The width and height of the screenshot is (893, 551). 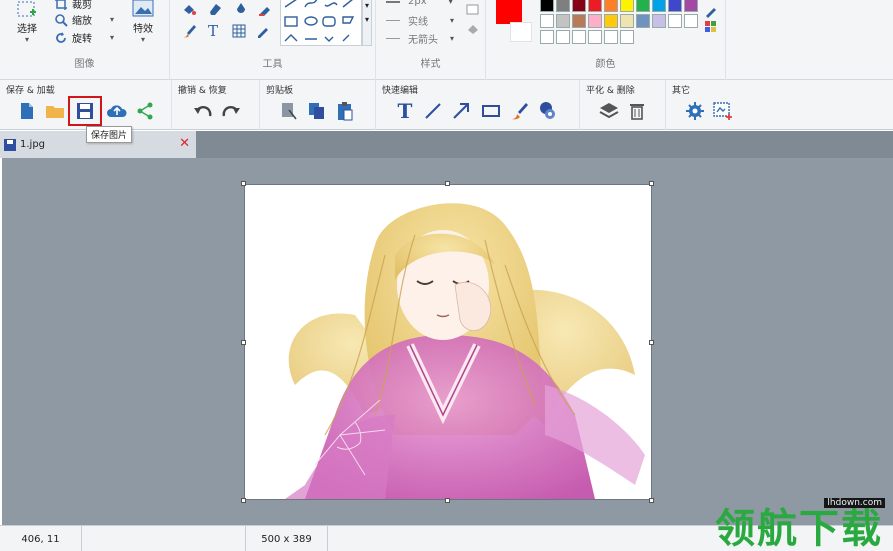 What do you see at coordinates (610, 91) in the screenshot?
I see `group-label: 平化 & 删除` at bounding box center [610, 91].